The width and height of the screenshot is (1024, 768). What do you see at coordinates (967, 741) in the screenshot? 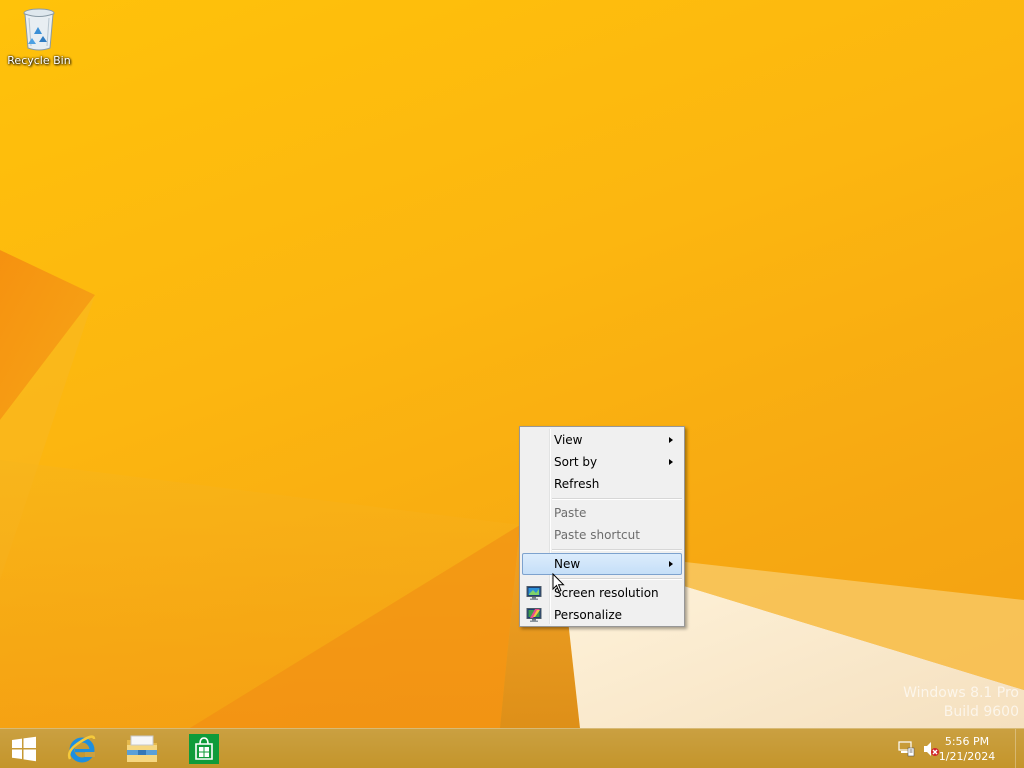
I see `clock-time: 5:56 PM` at bounding box center [967, 741].